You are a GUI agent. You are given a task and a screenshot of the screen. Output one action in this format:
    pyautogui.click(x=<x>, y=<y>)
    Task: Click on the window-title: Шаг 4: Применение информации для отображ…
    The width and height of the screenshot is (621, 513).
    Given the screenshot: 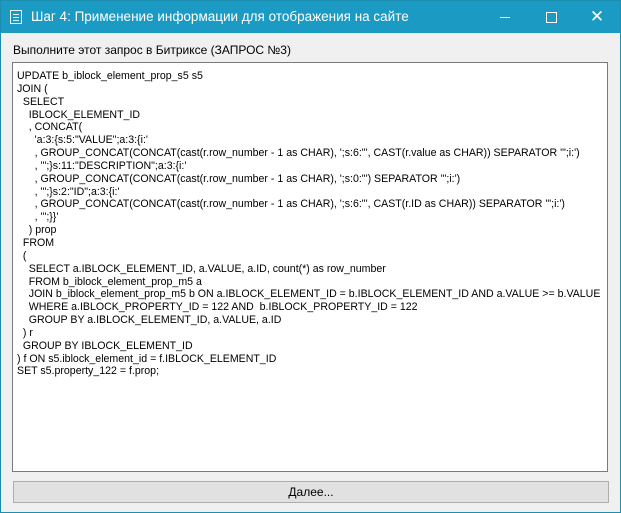 What is the action you would take?
    pyautogui.click(x=220, y=16)
    